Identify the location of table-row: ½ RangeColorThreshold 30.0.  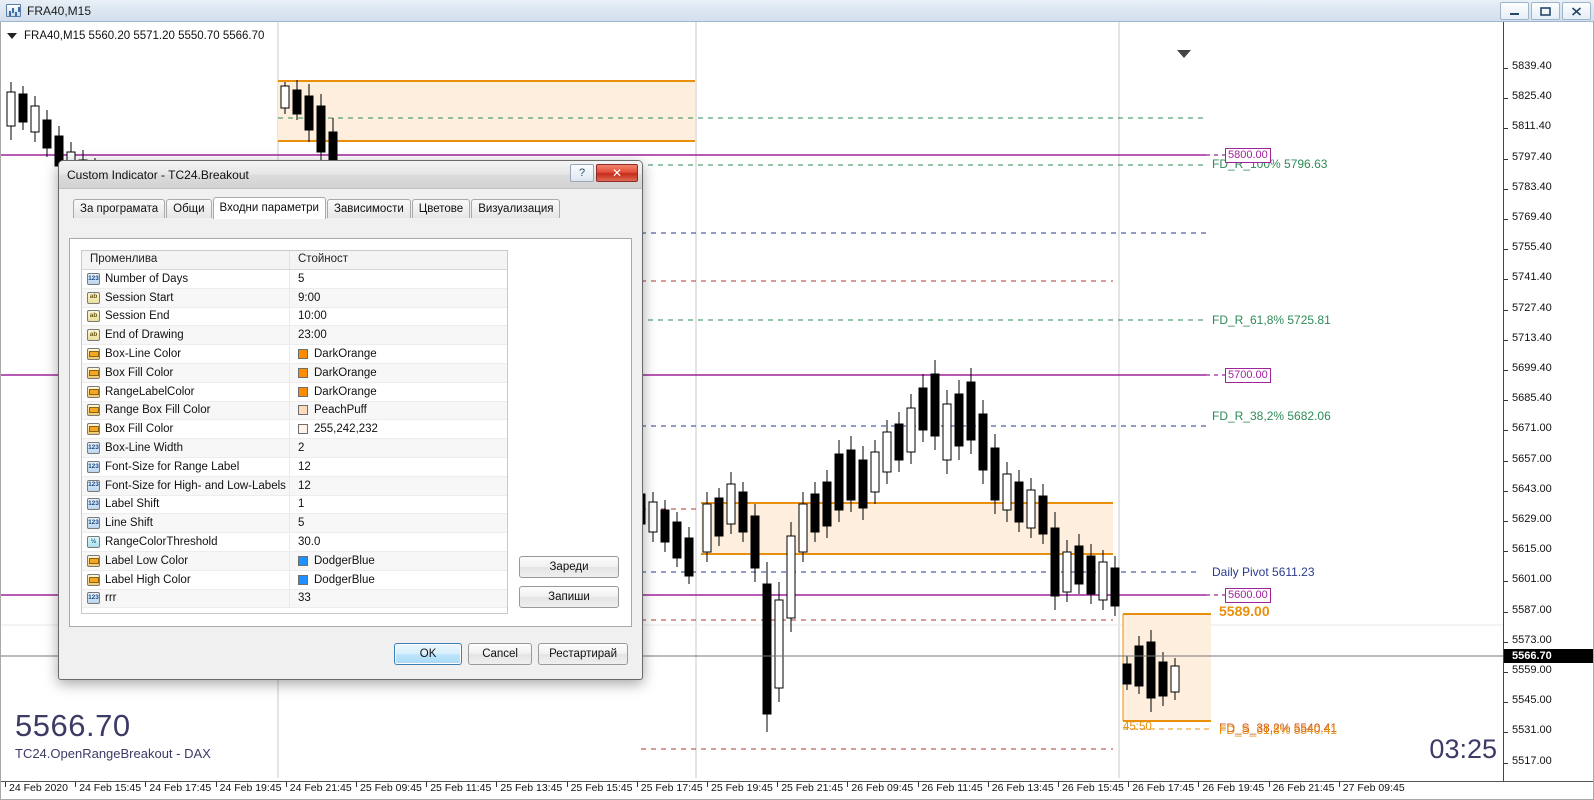
(294, 542).